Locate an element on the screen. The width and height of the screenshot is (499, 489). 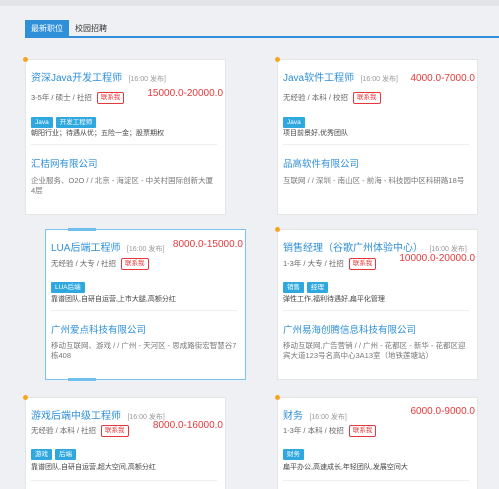
company-info: 互联网 / / 深圳 - 南山区 - 前海 - 科技园中区科研路18号 is located at coordinates (374, 180).